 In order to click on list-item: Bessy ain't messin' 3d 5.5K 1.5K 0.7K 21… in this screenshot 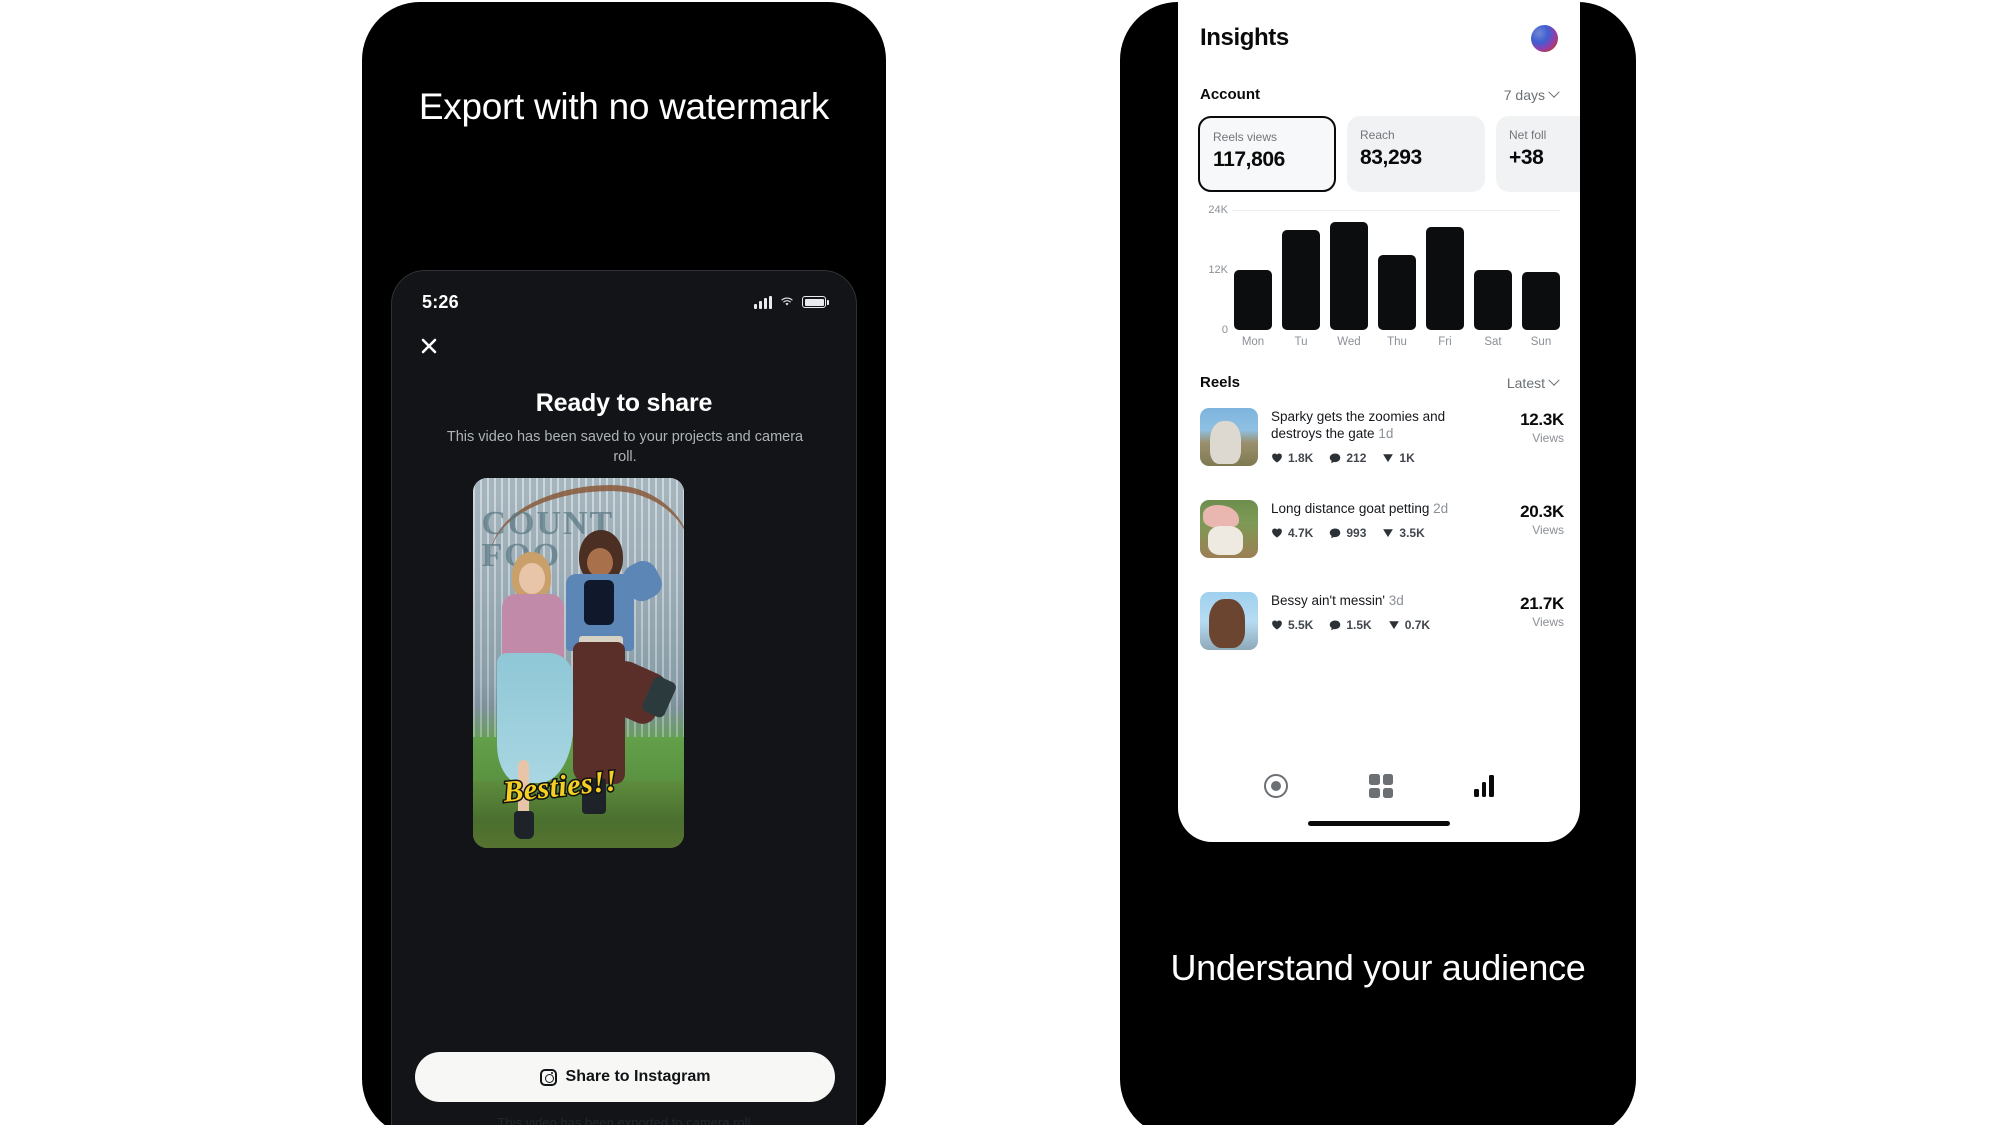, I will do `click(1382, 630)`.